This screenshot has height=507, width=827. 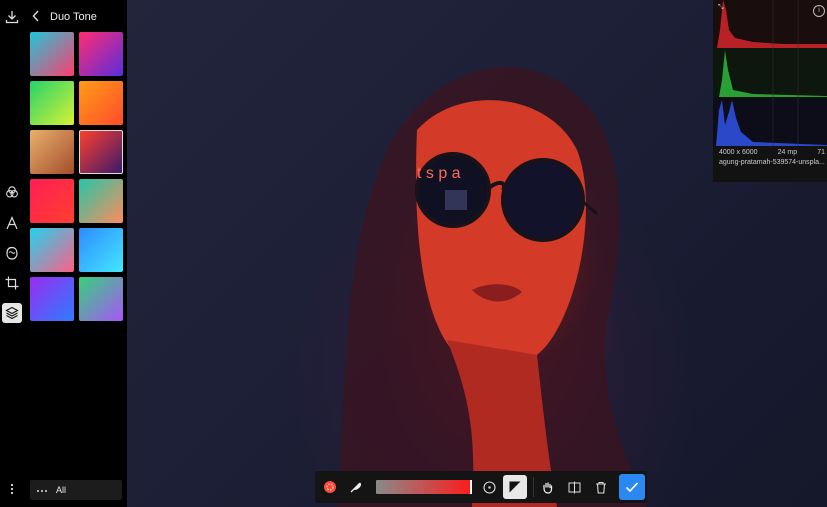 I want to click on gradient-slider, so click(x=424, y=487).